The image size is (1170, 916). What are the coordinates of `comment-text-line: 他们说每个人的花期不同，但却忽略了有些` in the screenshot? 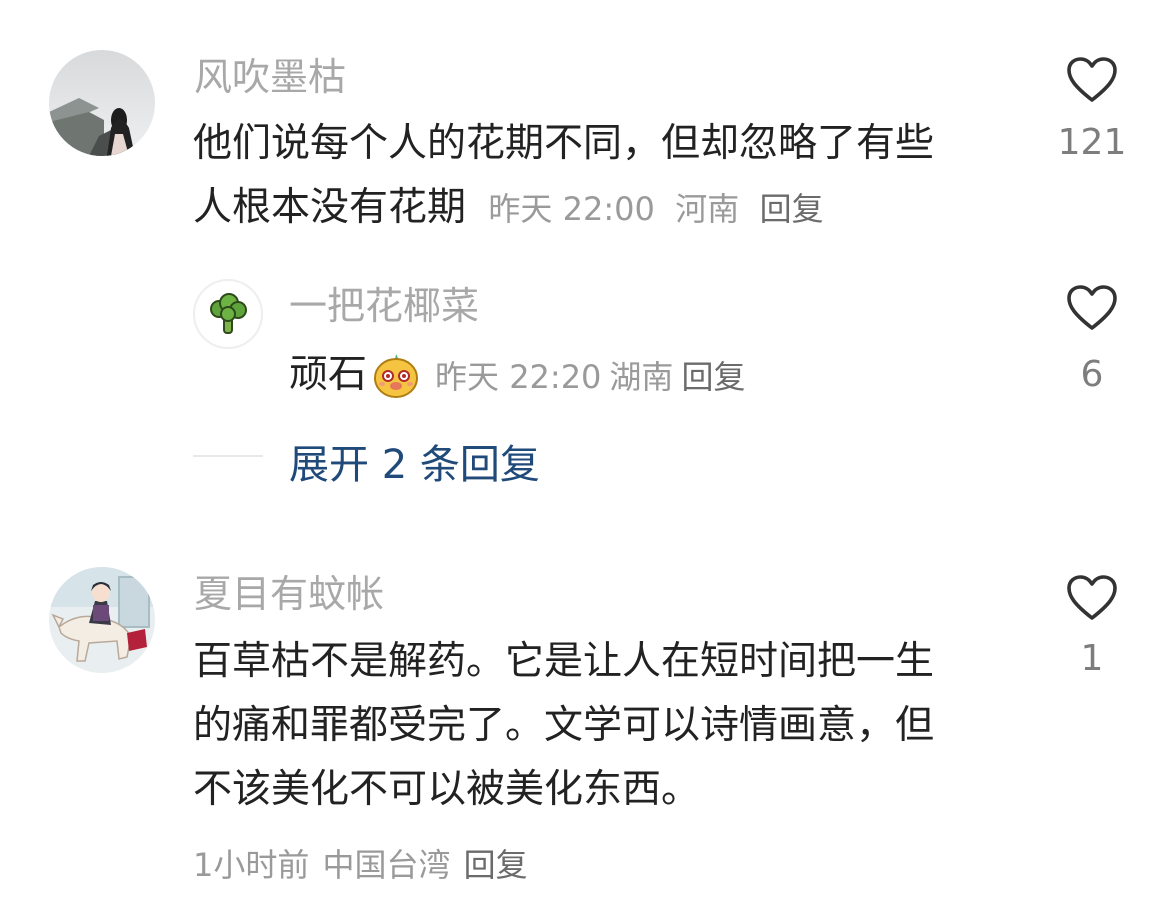 It's located at (564, 143).